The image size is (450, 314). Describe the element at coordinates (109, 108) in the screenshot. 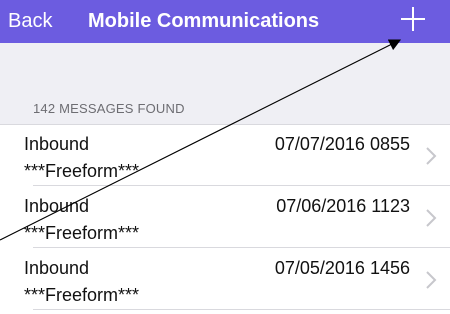

I see `message-count-header: 142 MESSAGES FOUND` at that location.